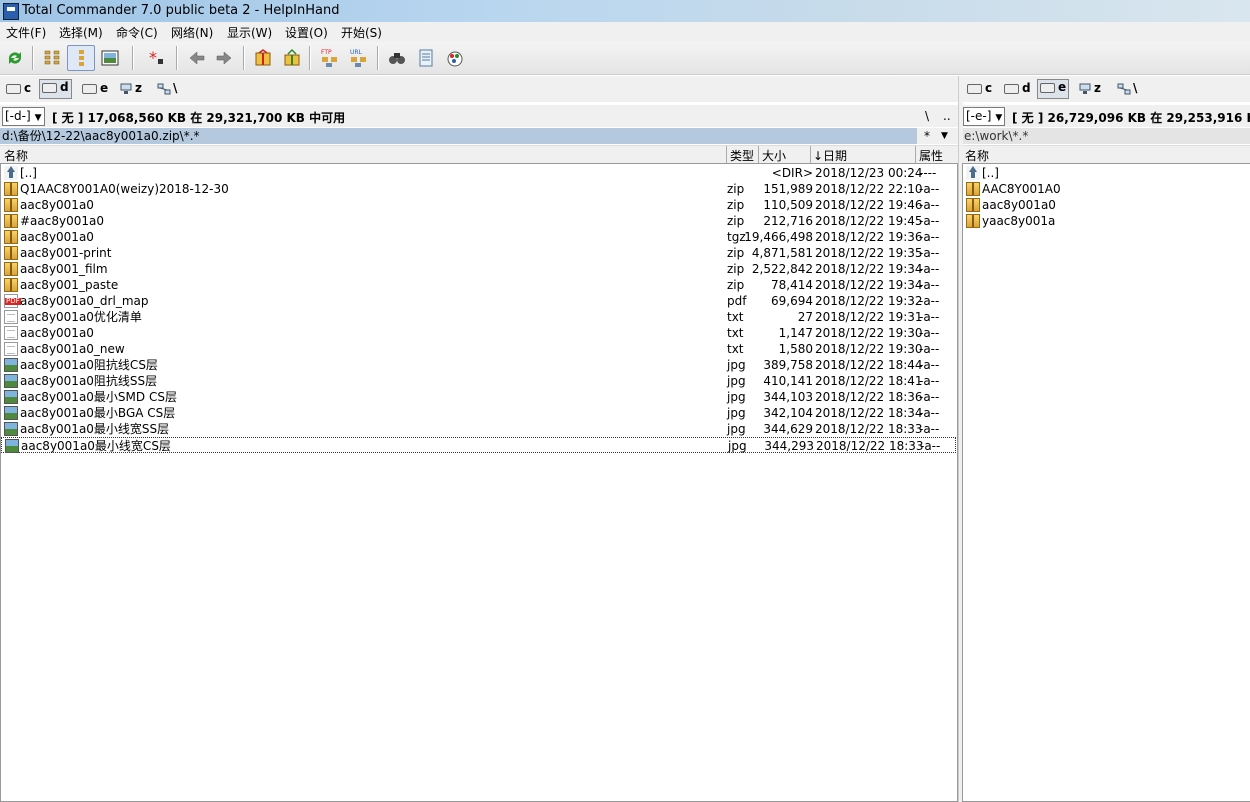  What do you see at coordinates (782, 269) in the screenshot?
I see `file-size: 2,522,842` at bounding box center [782, 269].